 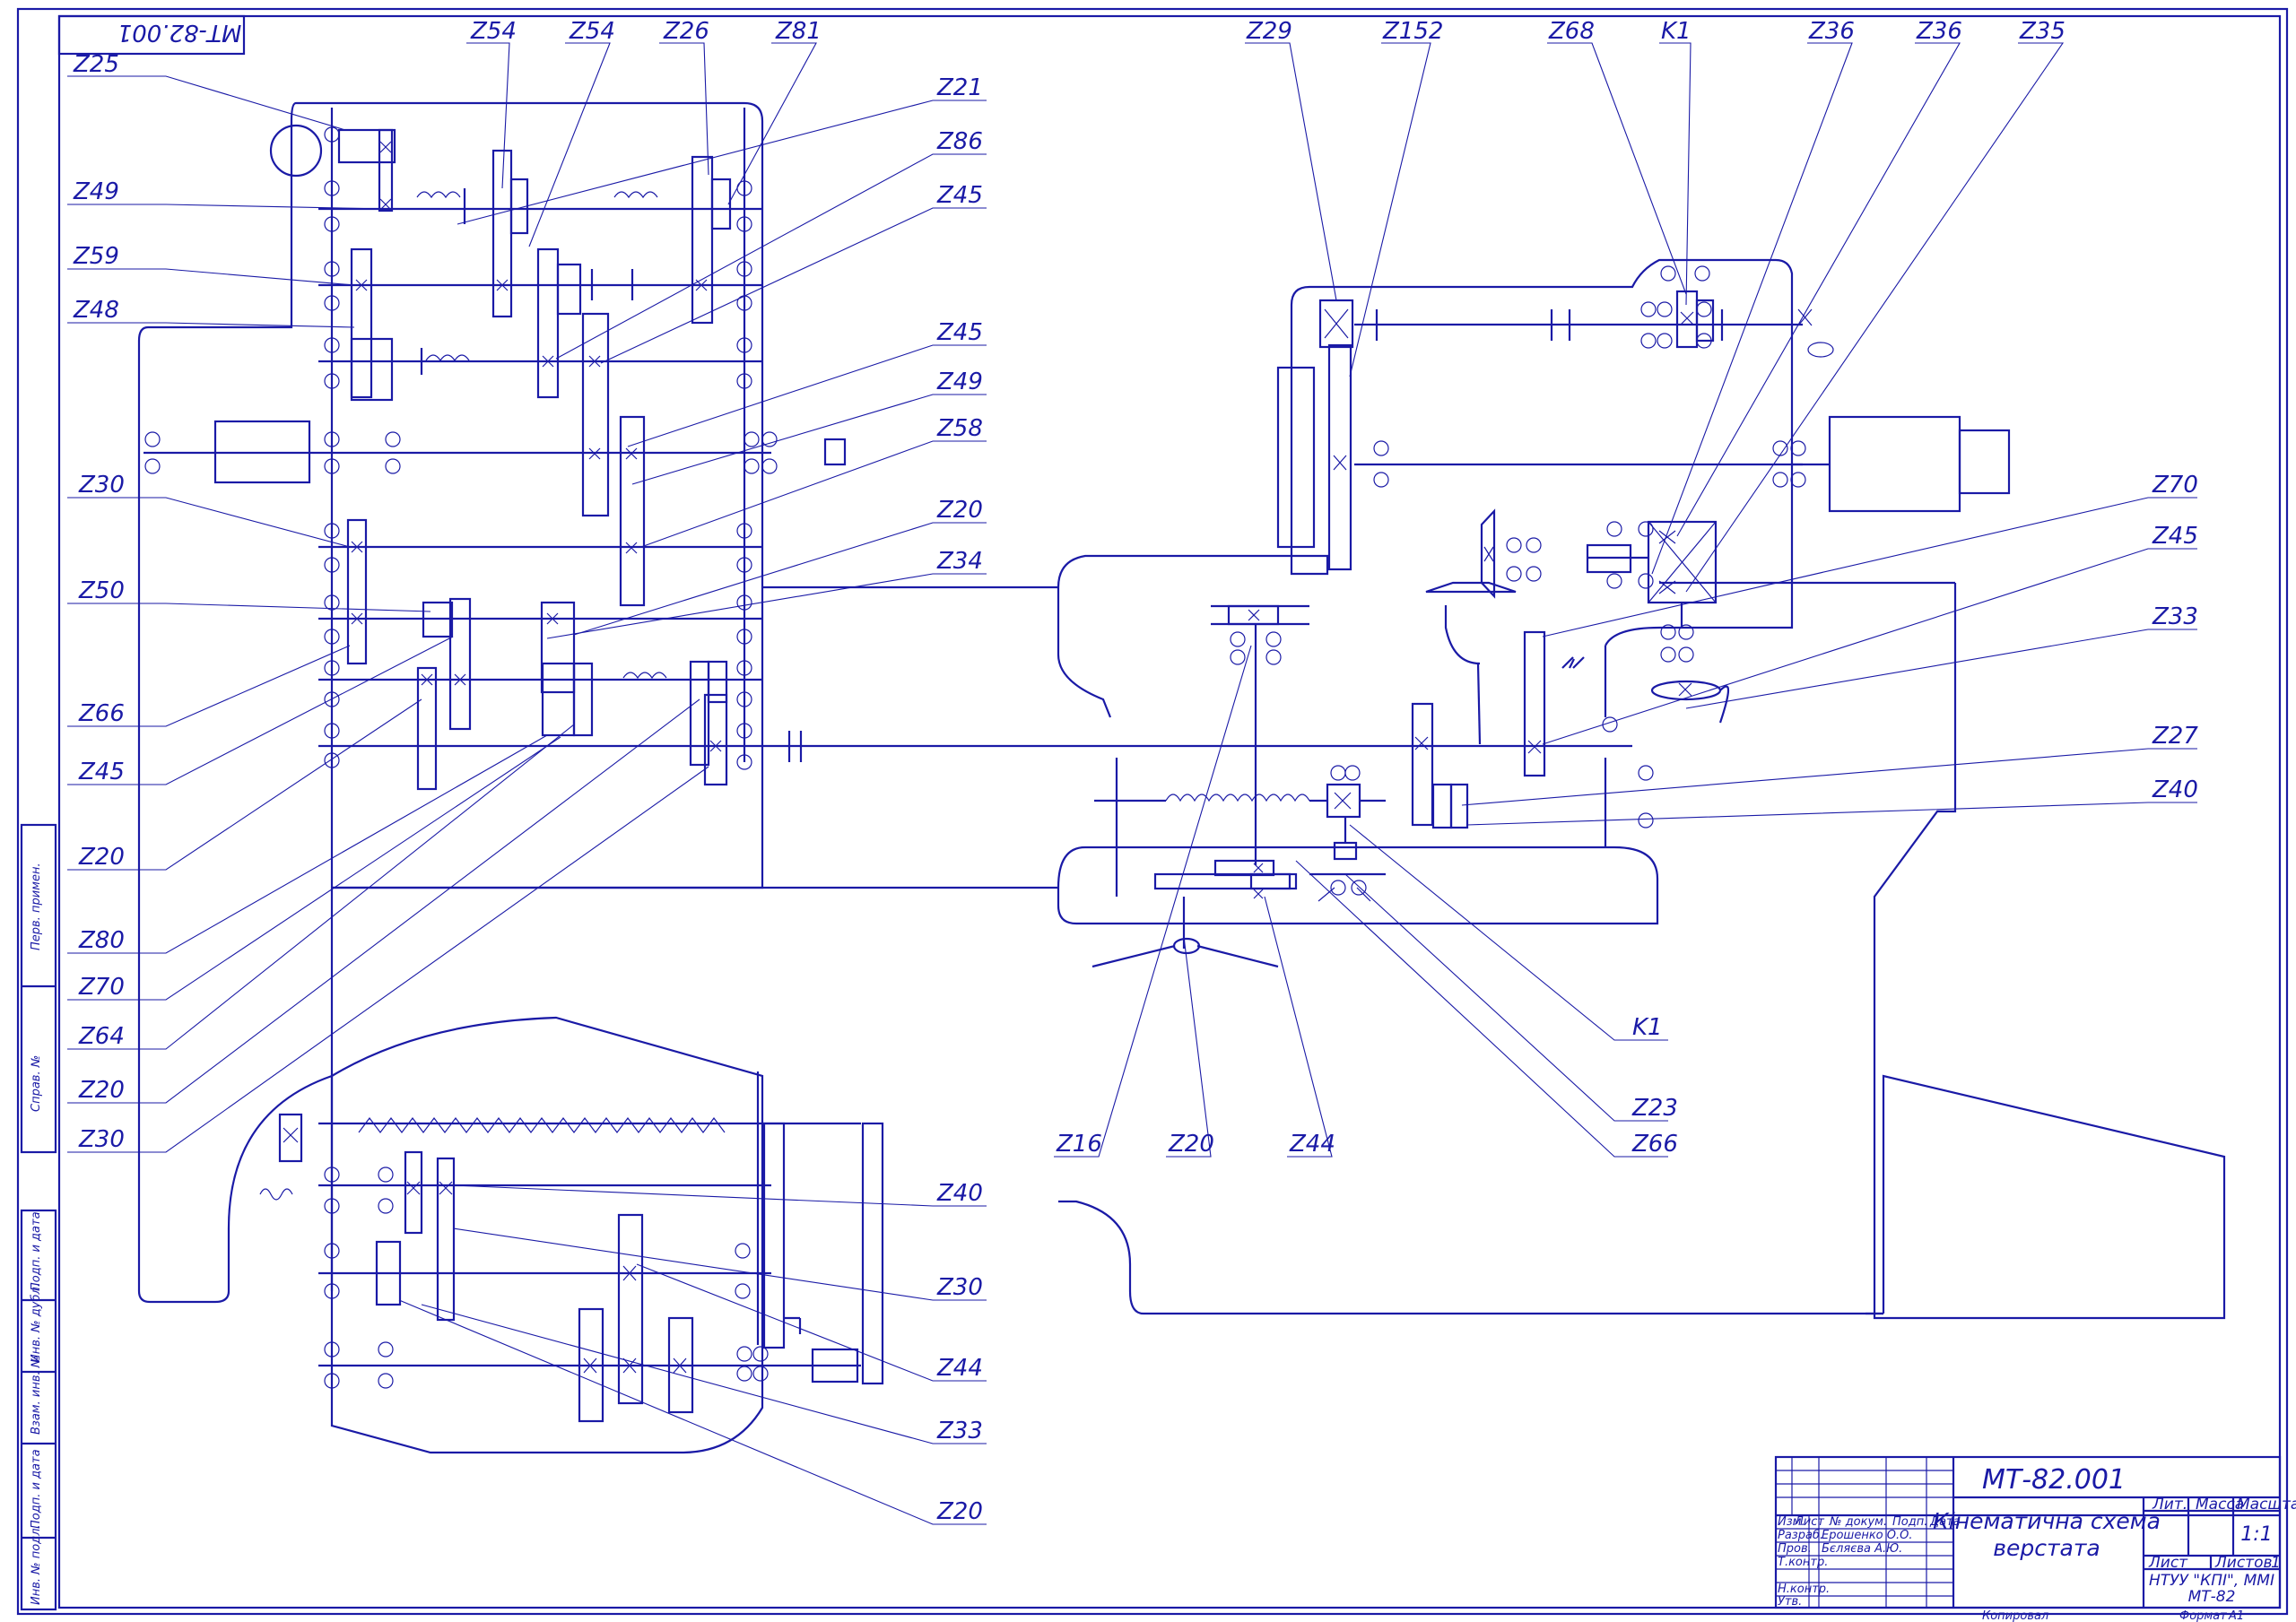 What do you see at coordinates (2175, 789) in the screenshot?
I see `label-rside-4: Z40` at bounding box center [2175, 789].